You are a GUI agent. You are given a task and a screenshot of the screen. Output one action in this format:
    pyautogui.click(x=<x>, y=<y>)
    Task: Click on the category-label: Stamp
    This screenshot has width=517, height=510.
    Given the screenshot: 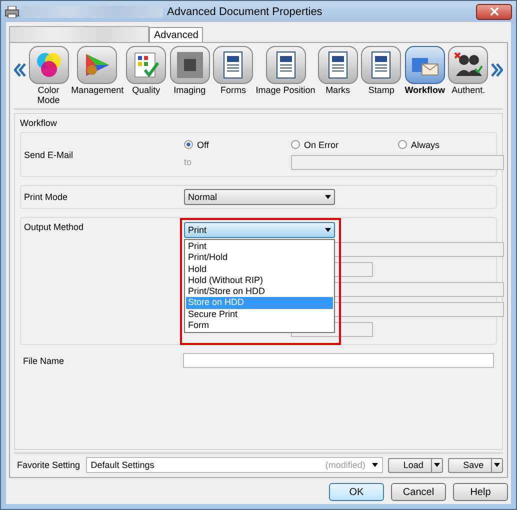 What is the action you would take?
    pyautogui.click(x=381, y=90)
    